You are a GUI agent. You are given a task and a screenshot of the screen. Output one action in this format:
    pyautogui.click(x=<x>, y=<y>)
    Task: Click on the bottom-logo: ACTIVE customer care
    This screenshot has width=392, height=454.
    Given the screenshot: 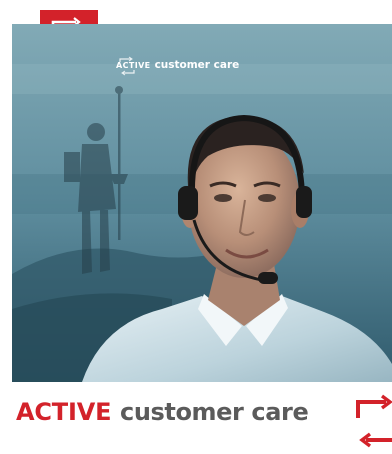 What is the action you would take?
    pyautogui.click(x=204, y=421)
    